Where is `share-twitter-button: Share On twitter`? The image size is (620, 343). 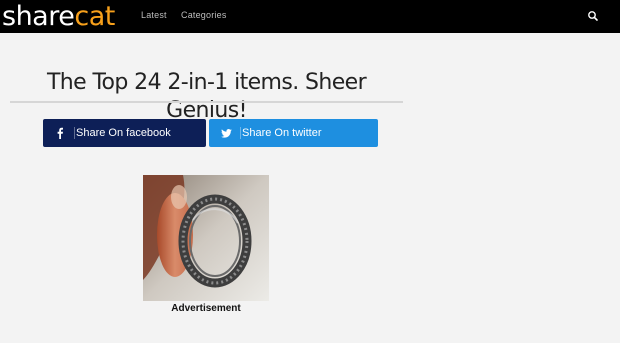
share-twitter-button: Share On twitter is located at coordinates (293, 133).